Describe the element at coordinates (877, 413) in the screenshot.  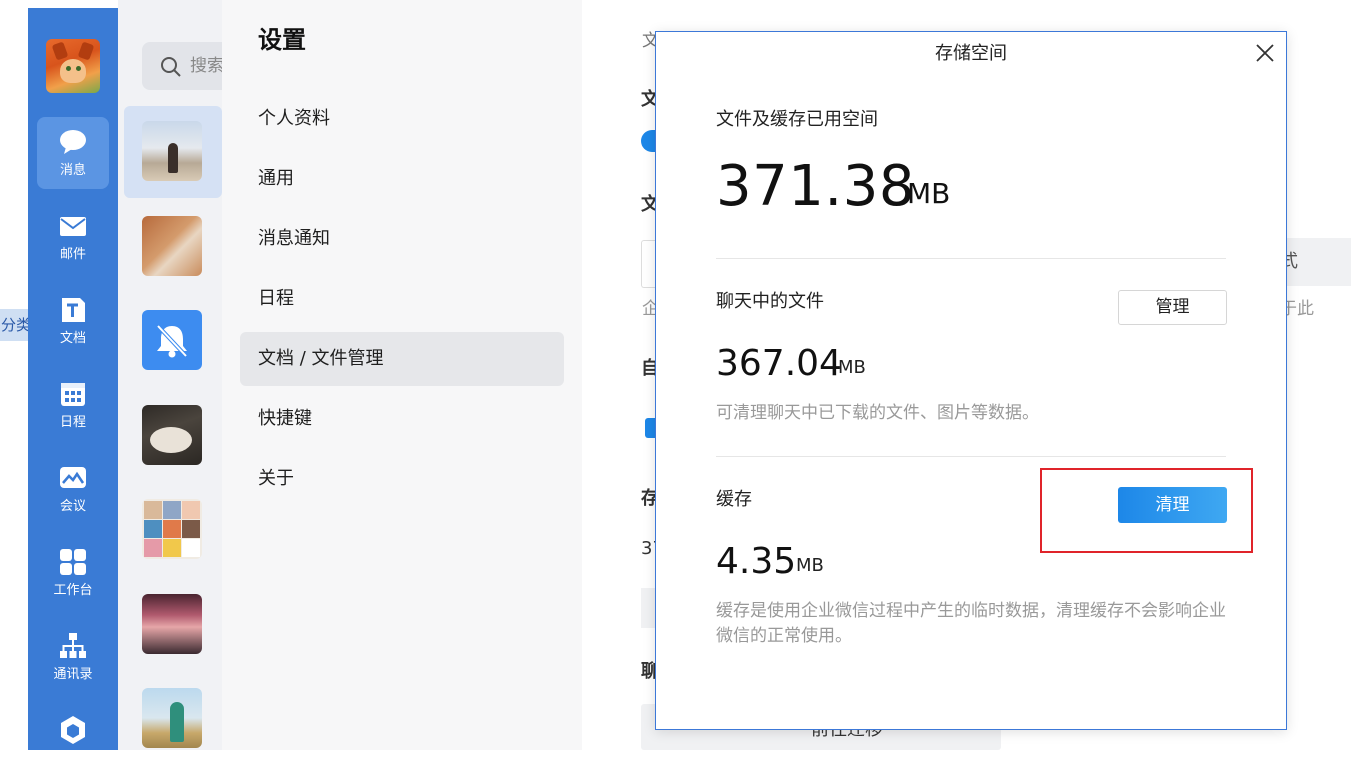
I see `chat-files-description: 可清理聊天中已下载的文件、图片等数据。` at that location.